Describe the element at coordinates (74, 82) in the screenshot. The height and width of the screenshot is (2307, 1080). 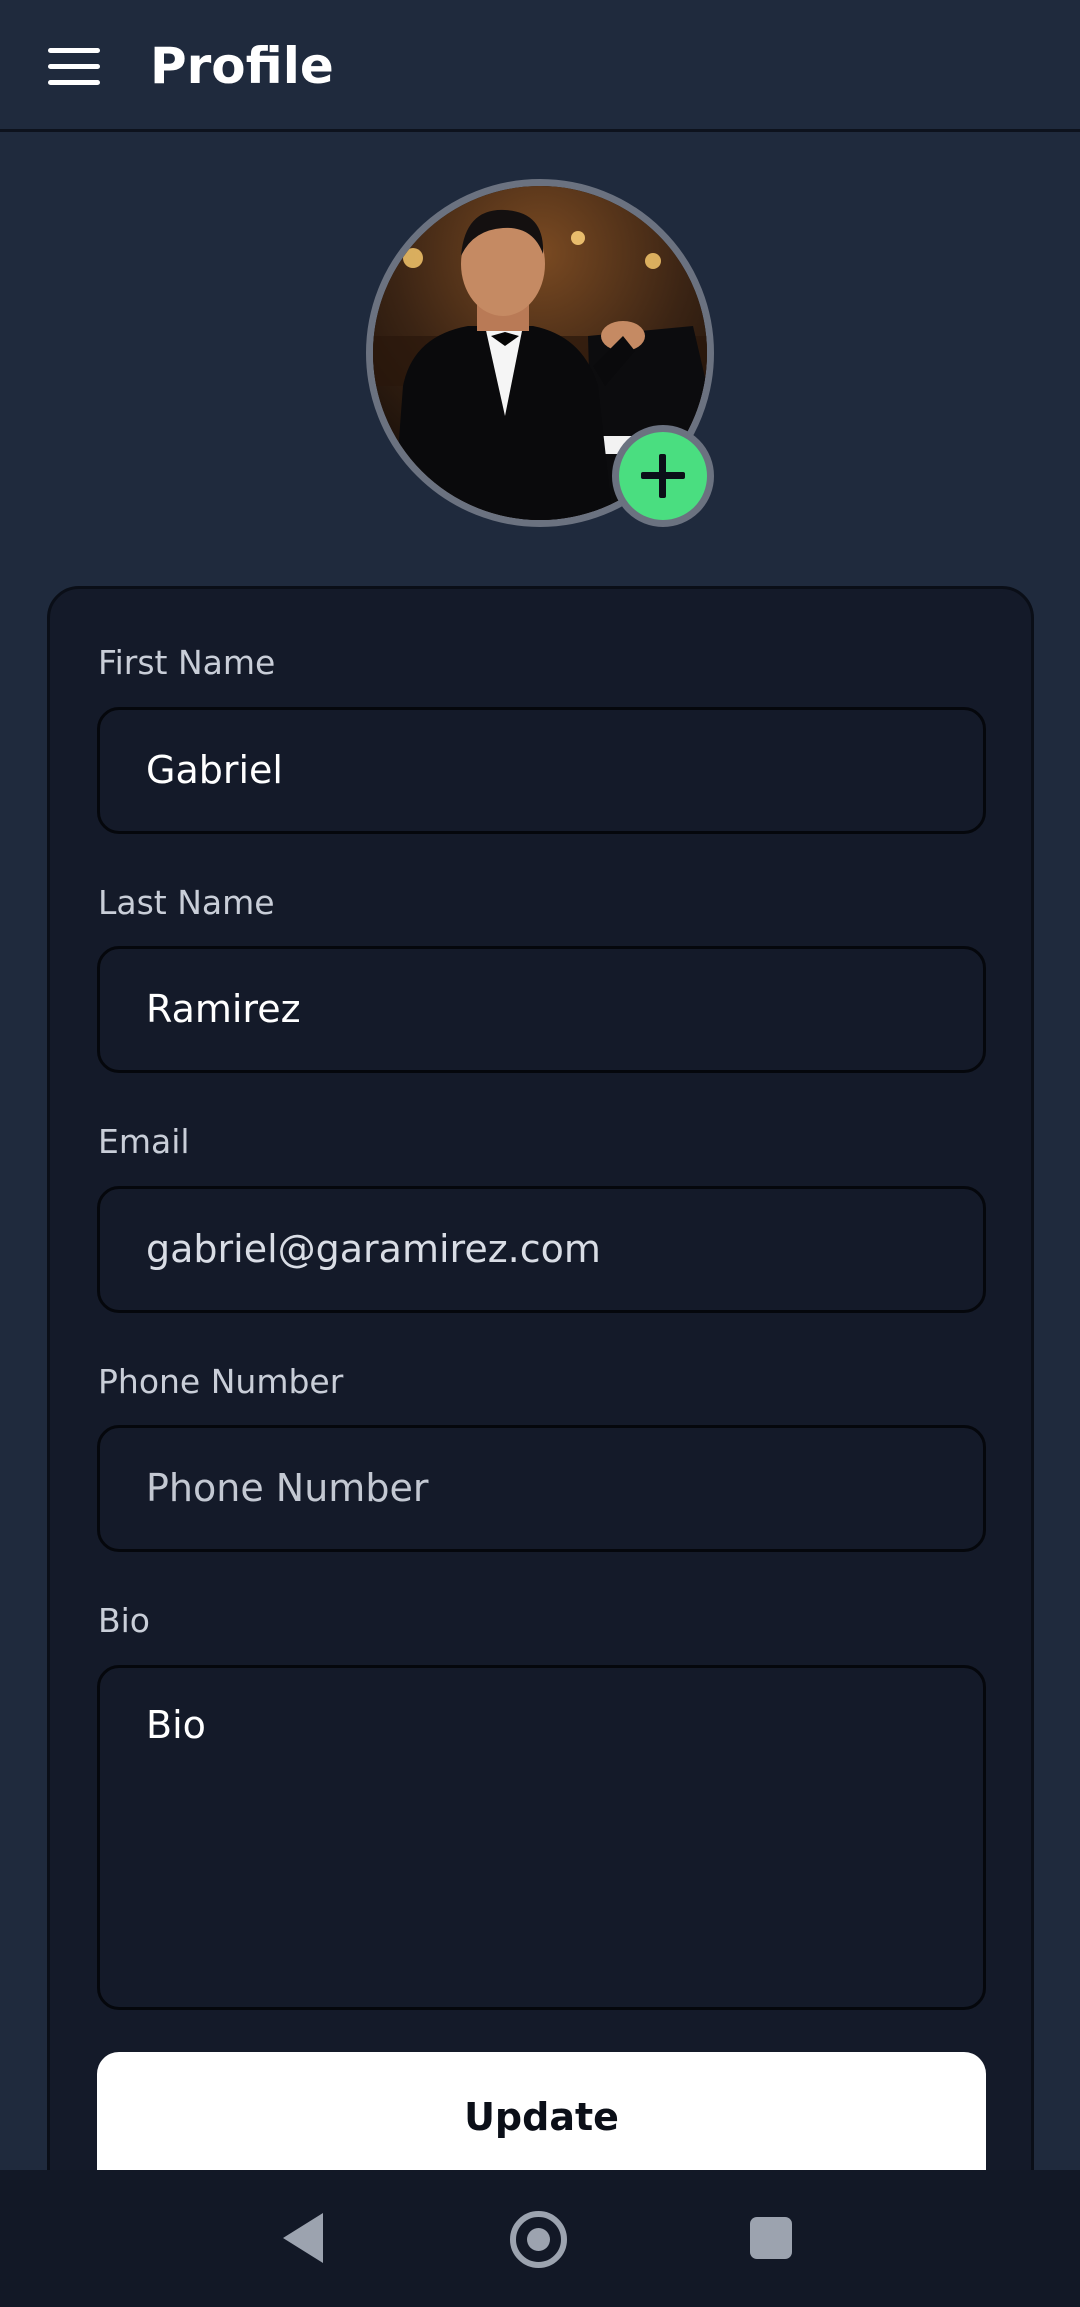
I see `menu-bar-bottom` at that location.